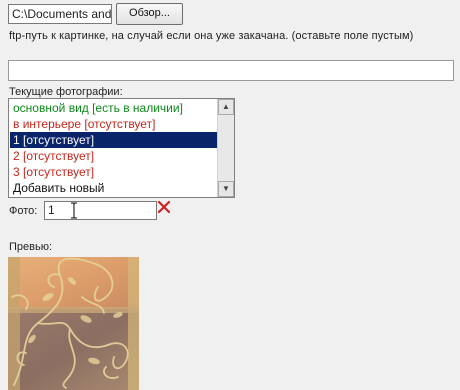  I want to click on listbox-option: основной вид [есть в наличии], so click(114, 108).